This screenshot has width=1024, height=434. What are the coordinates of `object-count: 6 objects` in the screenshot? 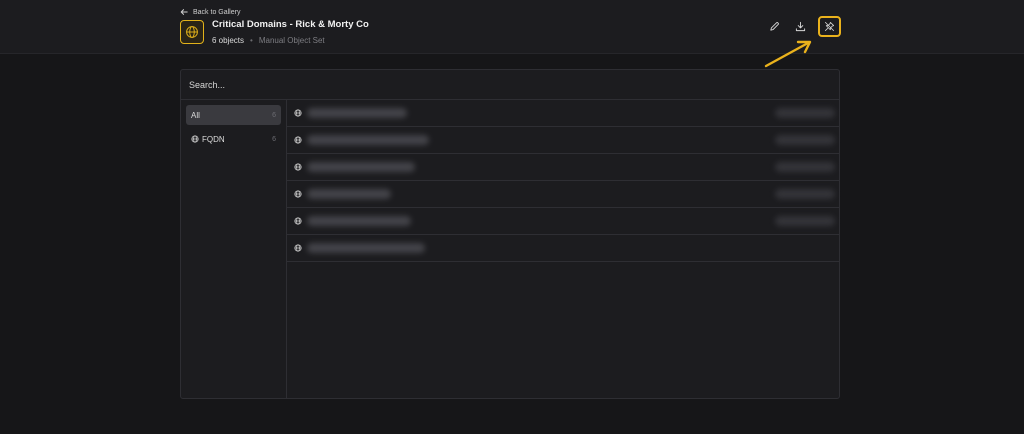 It's located at (228, 40).